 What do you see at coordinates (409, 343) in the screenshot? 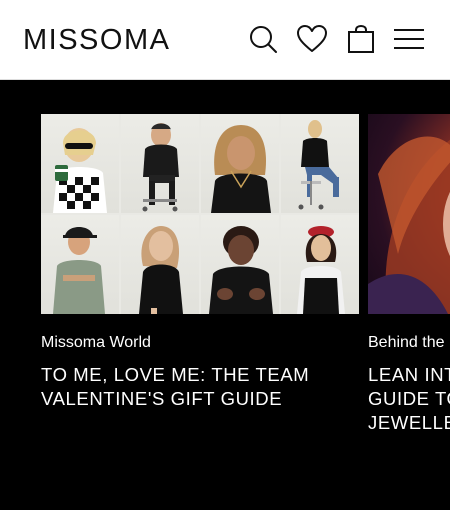
I see `article-category: Behind the` at bounding box center [409, 343].